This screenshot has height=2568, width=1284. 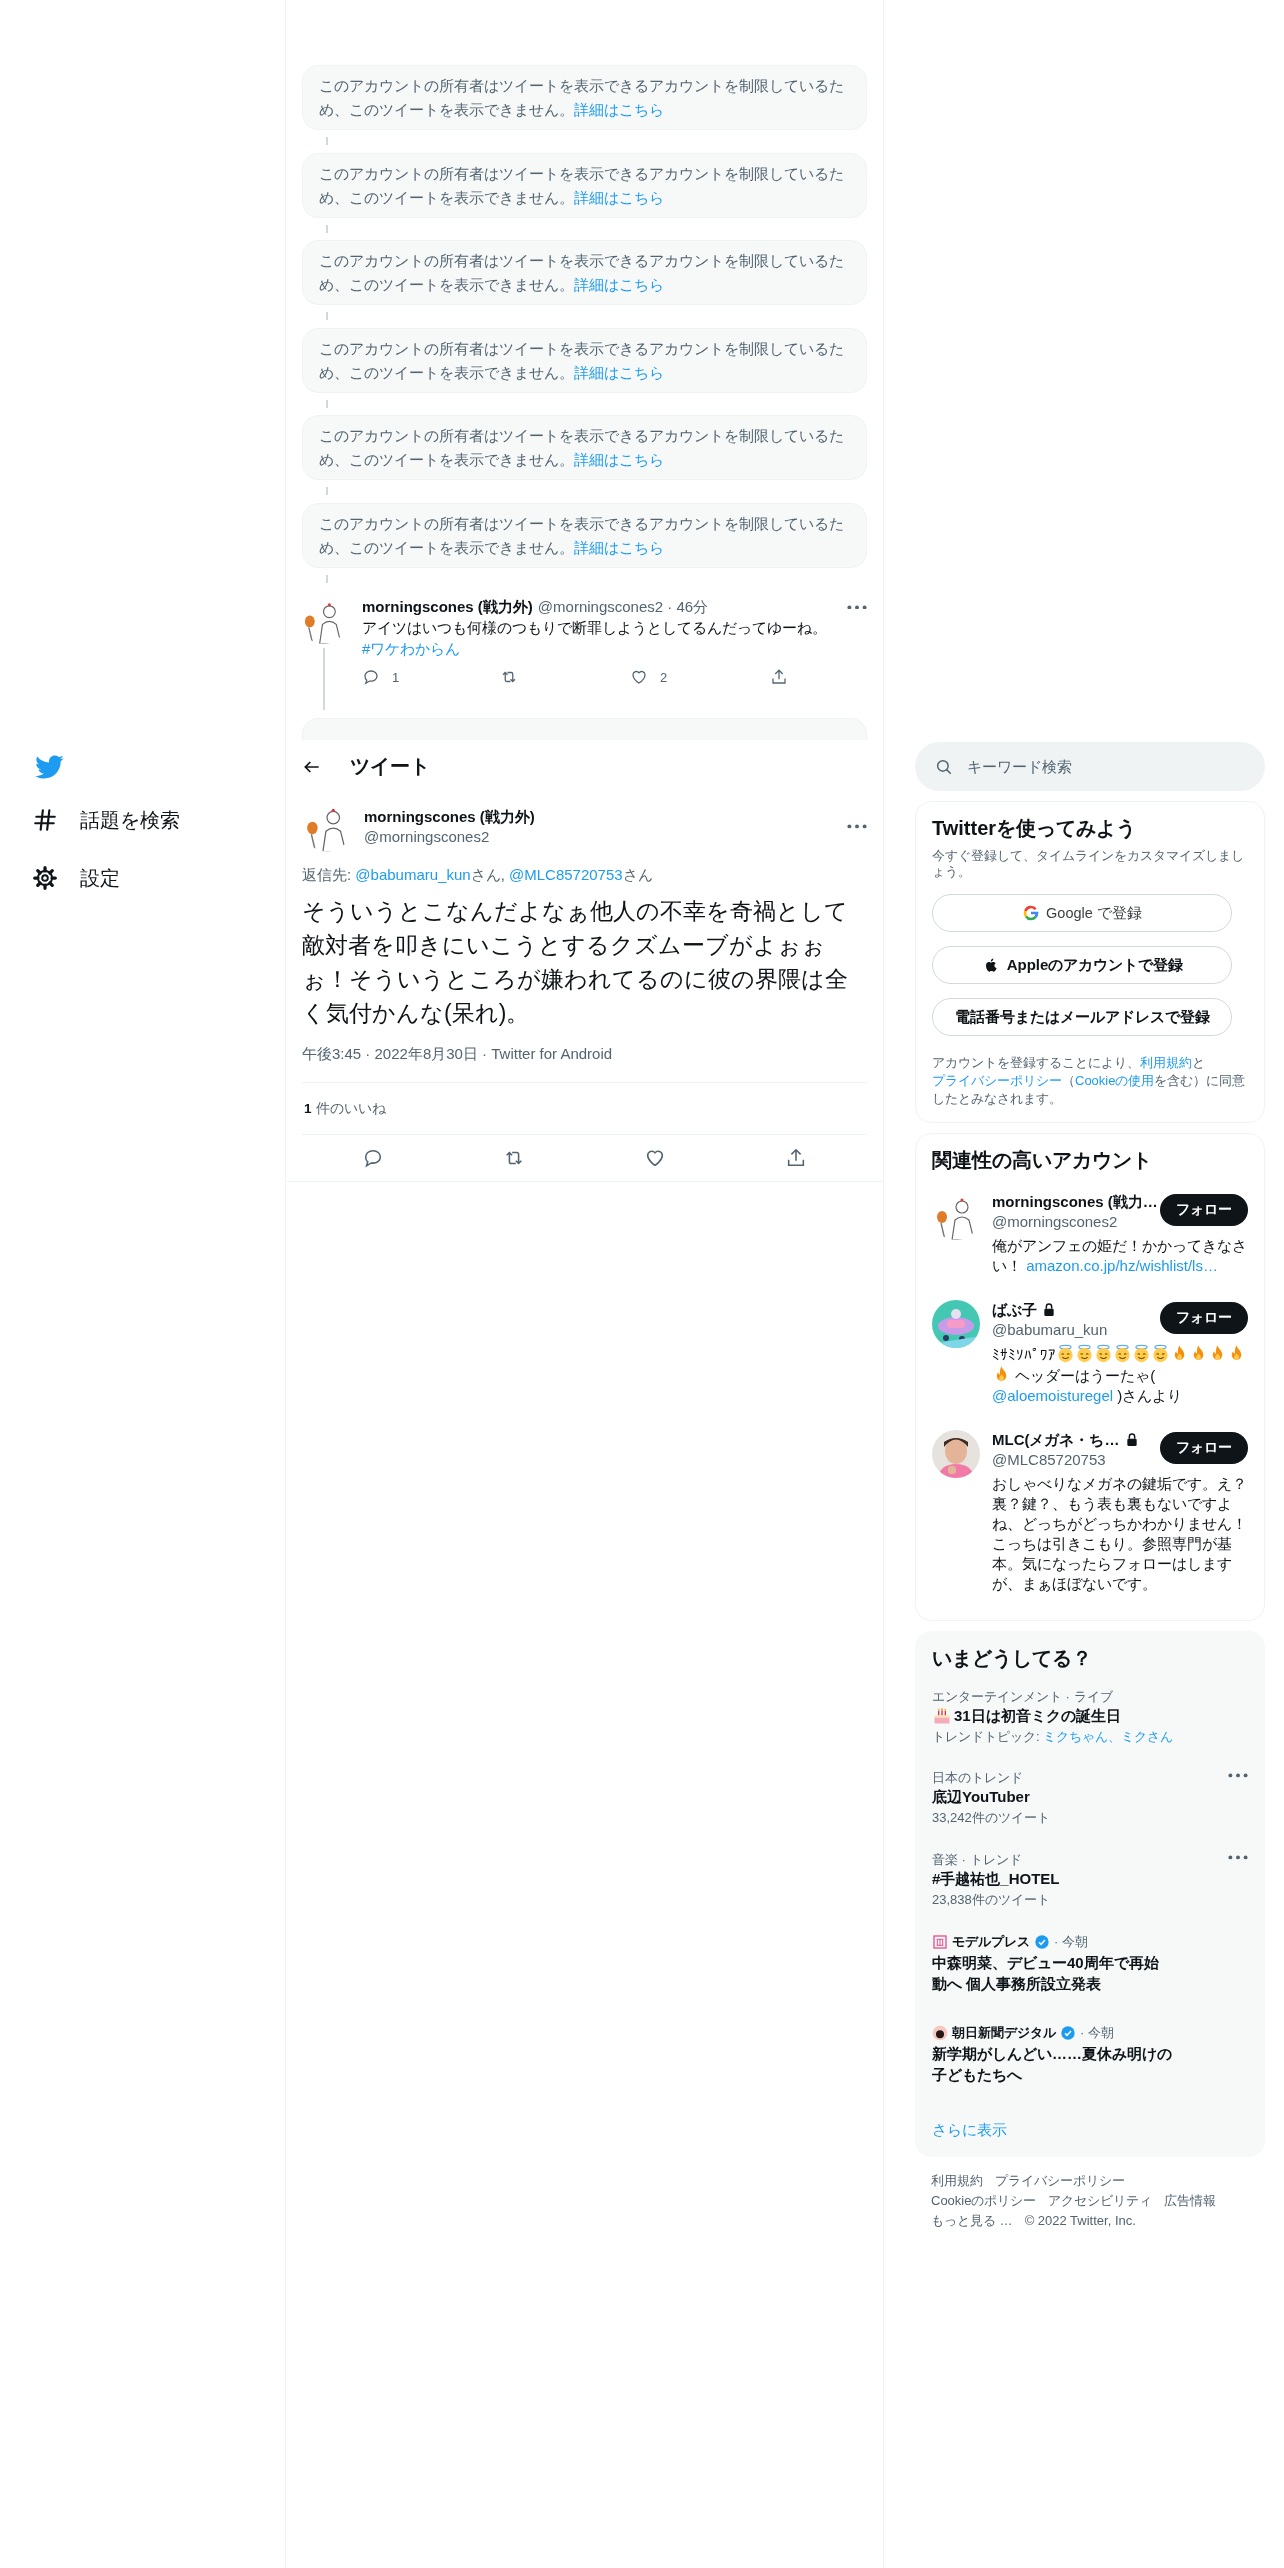 What do you see at coordinates (1120, 1534) in the screenshot?
I see `user-bio: おしゃべりなメガネの鍵垢です。え？裏？鍵？、もう表も裏もないですよね、どっちがどっちかわかりません！こっちは引きこもり。参照専門が基本。気になったらフォローはしますが、まぁほぼないです。` at bounding box center [1120, 1534].